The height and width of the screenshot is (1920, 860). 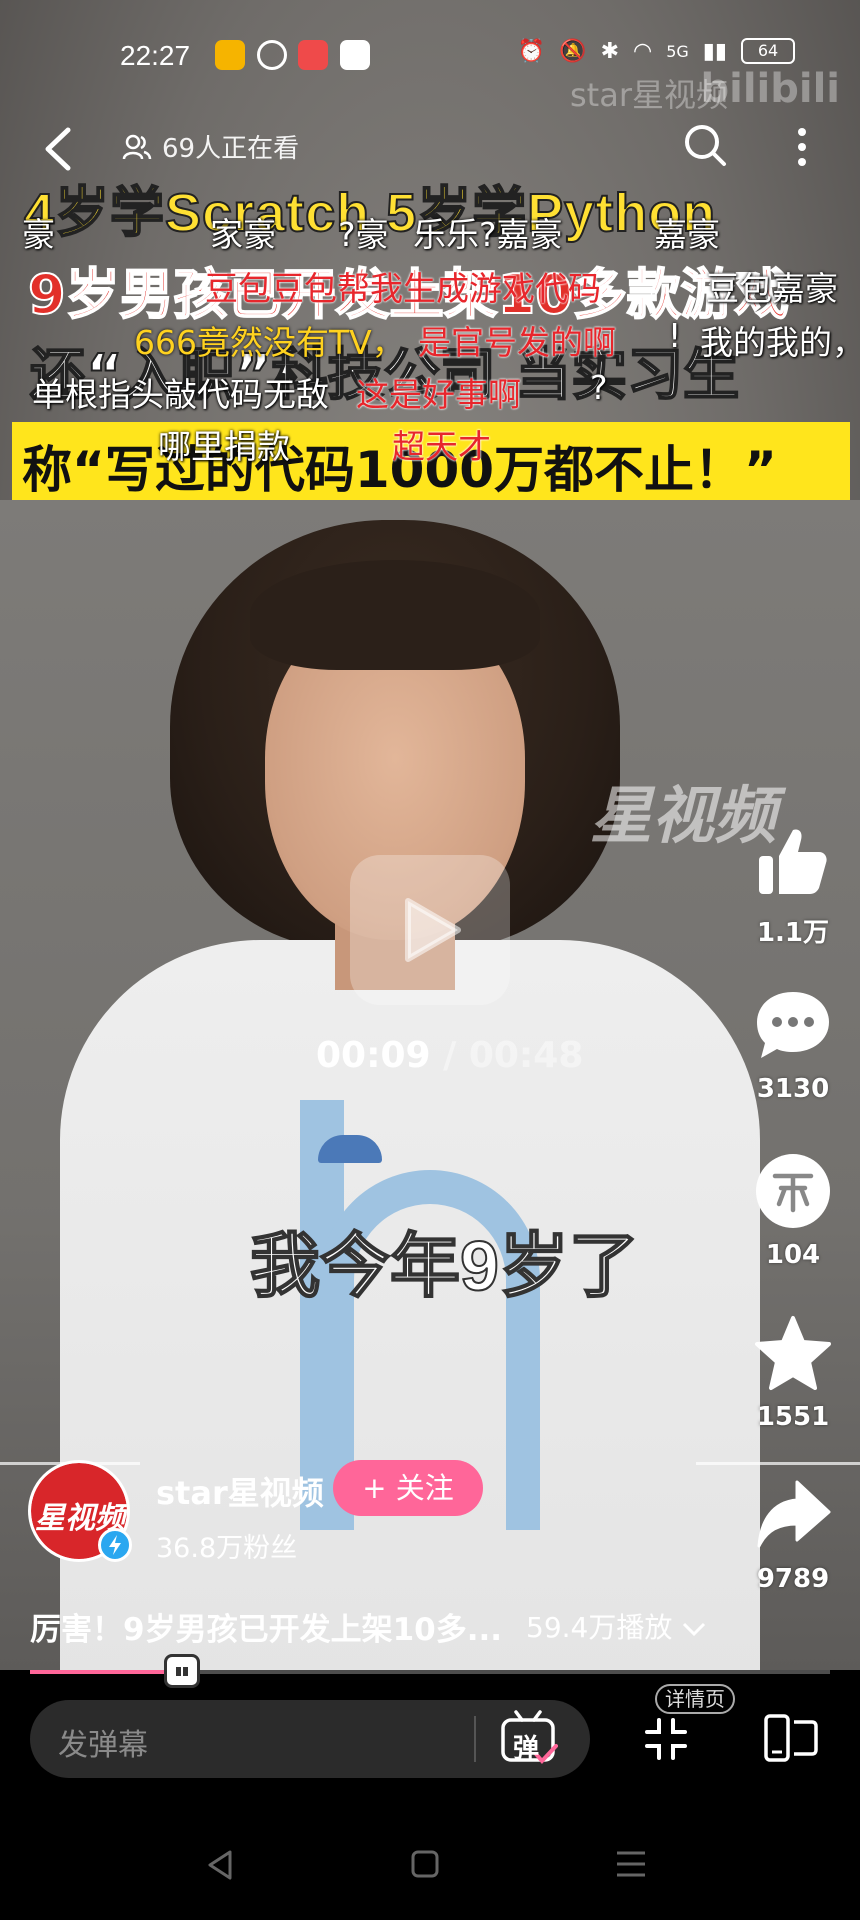 What do you see at coordinates (794, 1514) in the screenshot?
I see `share-icon` at bounding box center [794, 1514].